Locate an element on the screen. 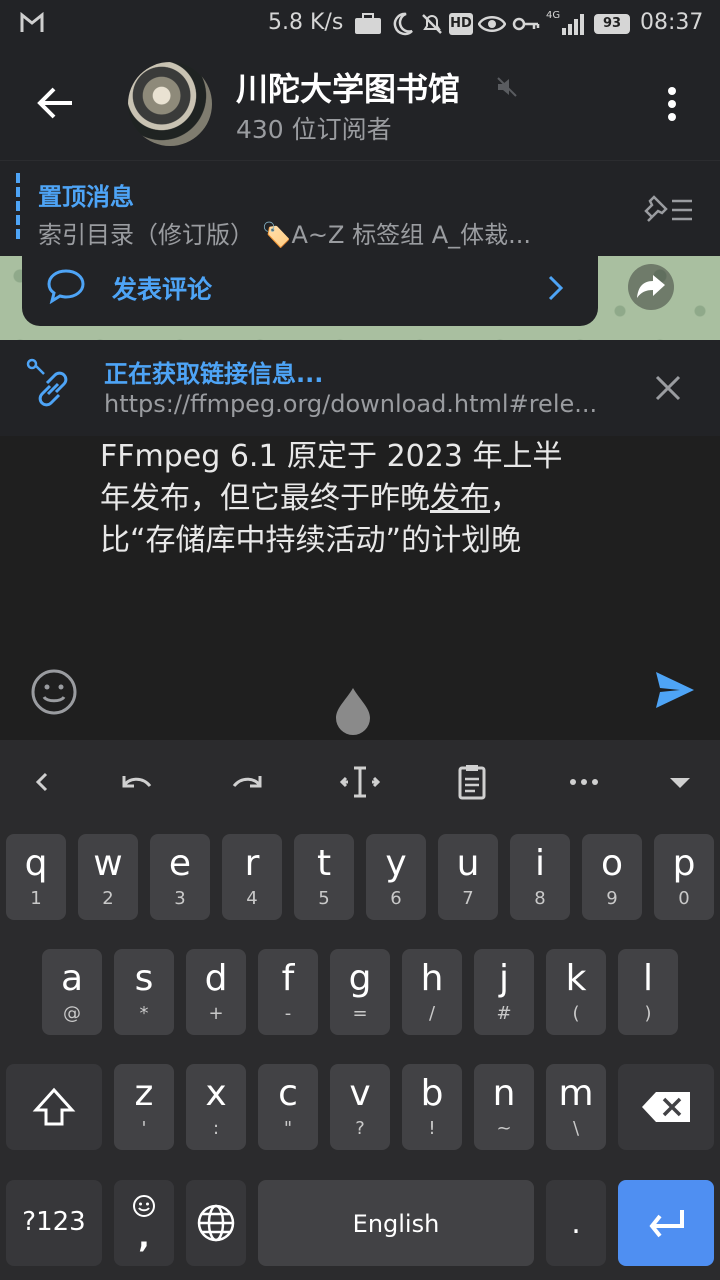 Image resolution: width=720 pixels, height=1280 pixels. key-o: o9 is located at coordinates (612, 877).